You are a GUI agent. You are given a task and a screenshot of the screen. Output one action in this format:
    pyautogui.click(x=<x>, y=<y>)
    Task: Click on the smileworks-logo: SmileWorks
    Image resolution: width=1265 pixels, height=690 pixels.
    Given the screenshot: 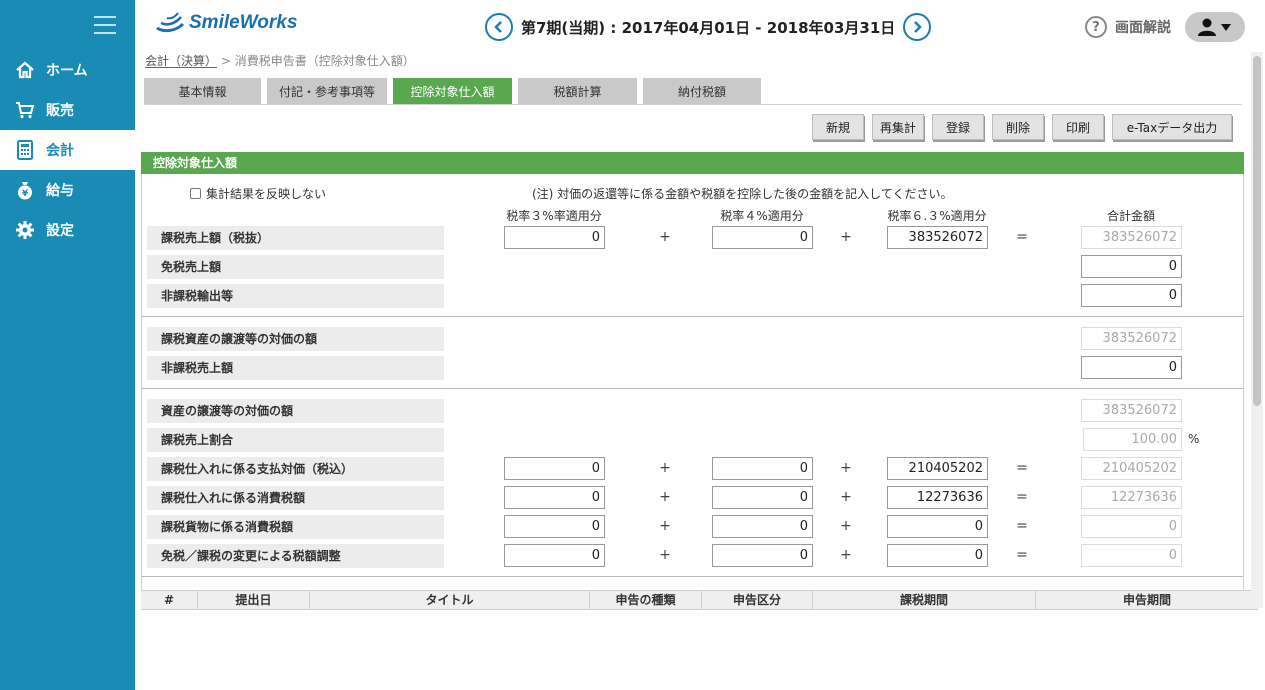 What is the action you would take?
    pyautogui.click(x=226, y=23)
    